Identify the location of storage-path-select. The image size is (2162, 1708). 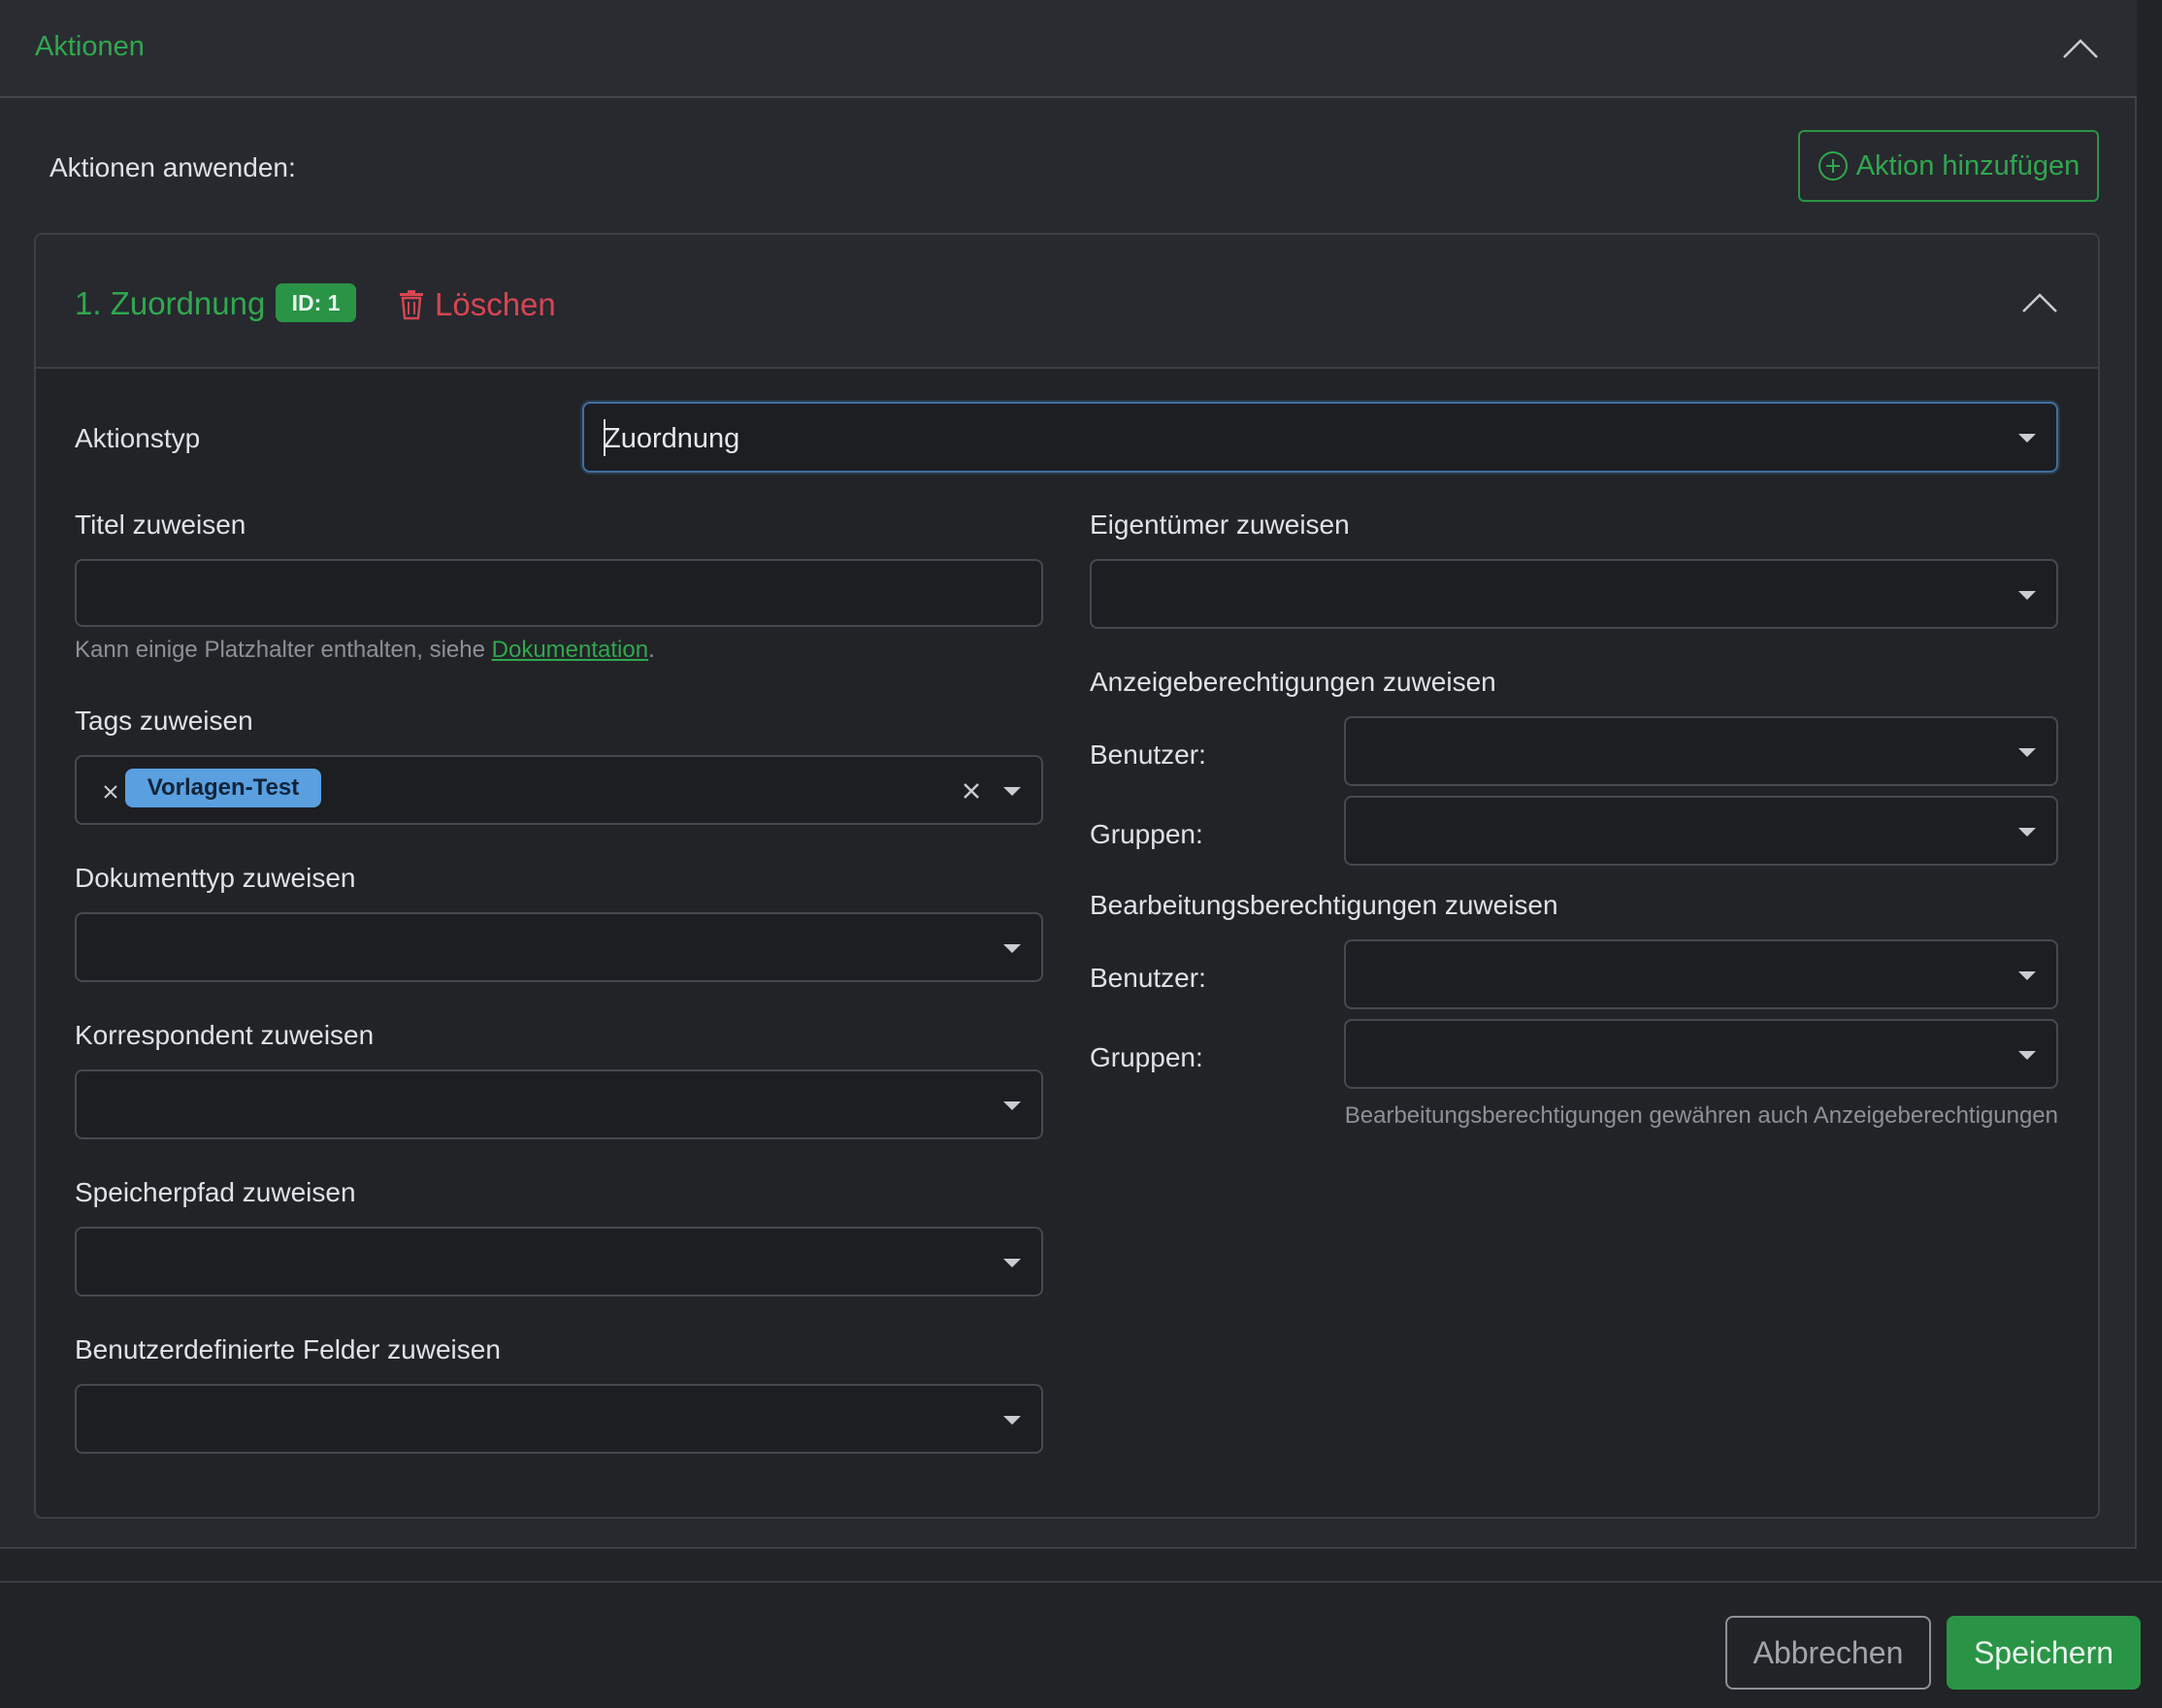
(559, 1262).